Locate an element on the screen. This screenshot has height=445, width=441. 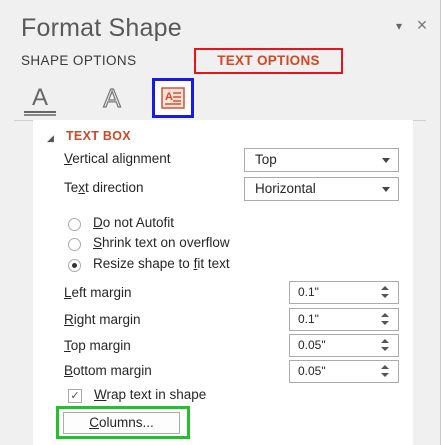
vertical-alignment-label: Vertical alignment is located at coordinates (117, 158).